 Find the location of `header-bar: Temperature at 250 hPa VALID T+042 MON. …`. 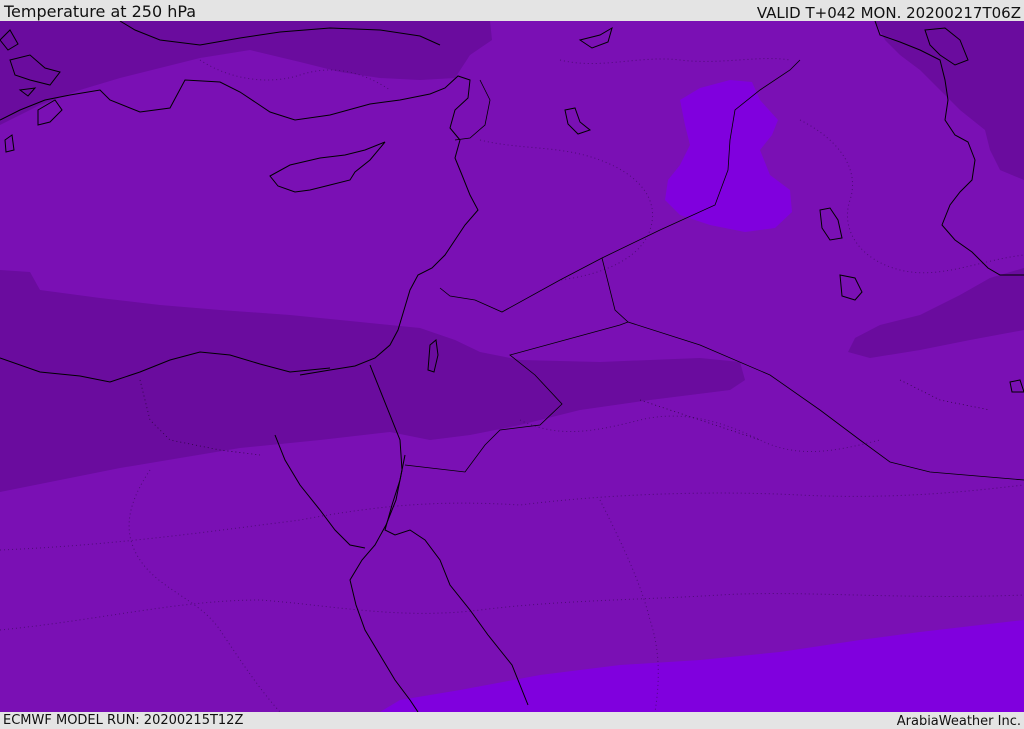

header-bar: Temperature at 250 hPa VALID T+042 MON. … is located at coordinates (512, 11).